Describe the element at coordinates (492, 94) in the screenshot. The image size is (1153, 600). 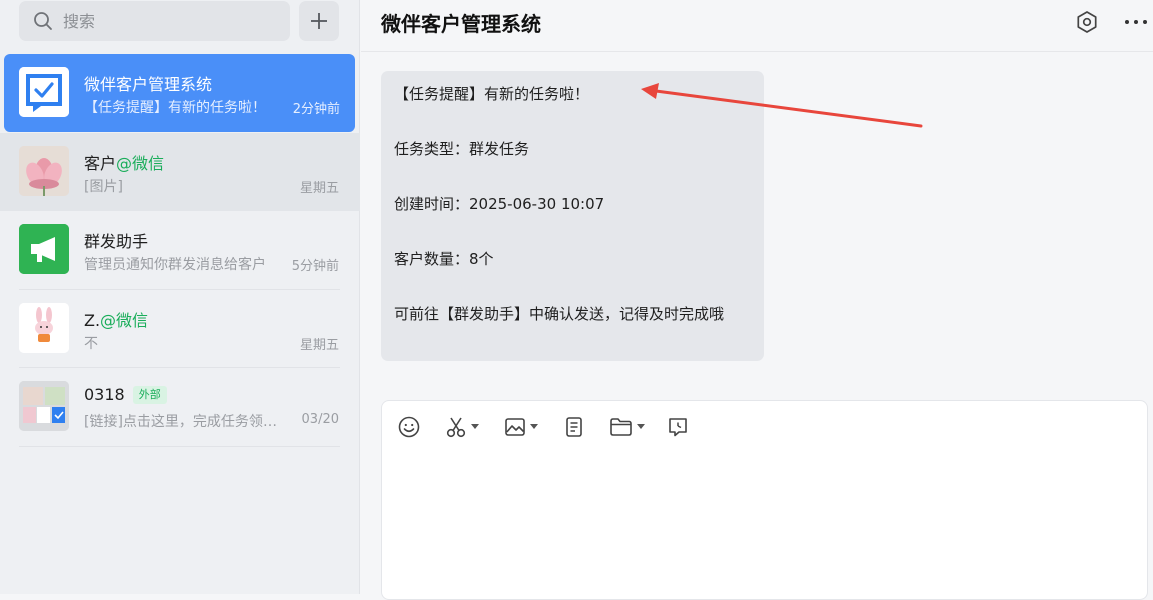
I see `message-title-line: 【任务提醒】有新的任务啦！` at that location.